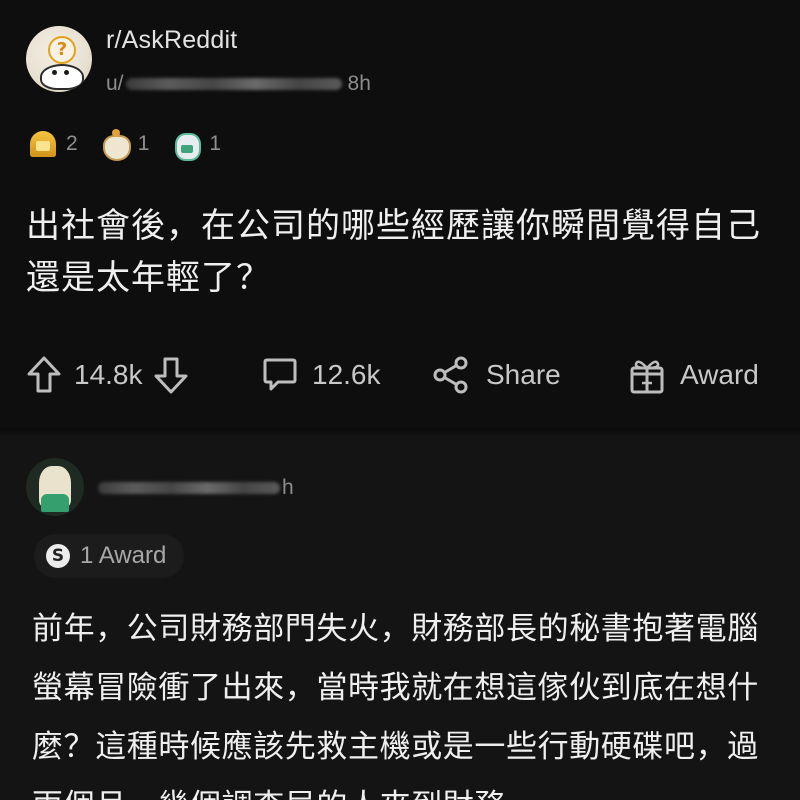 Image resolution: width=800 pixels, height=800 pixels. I want to click on award-label: Award, so click(719, 374).